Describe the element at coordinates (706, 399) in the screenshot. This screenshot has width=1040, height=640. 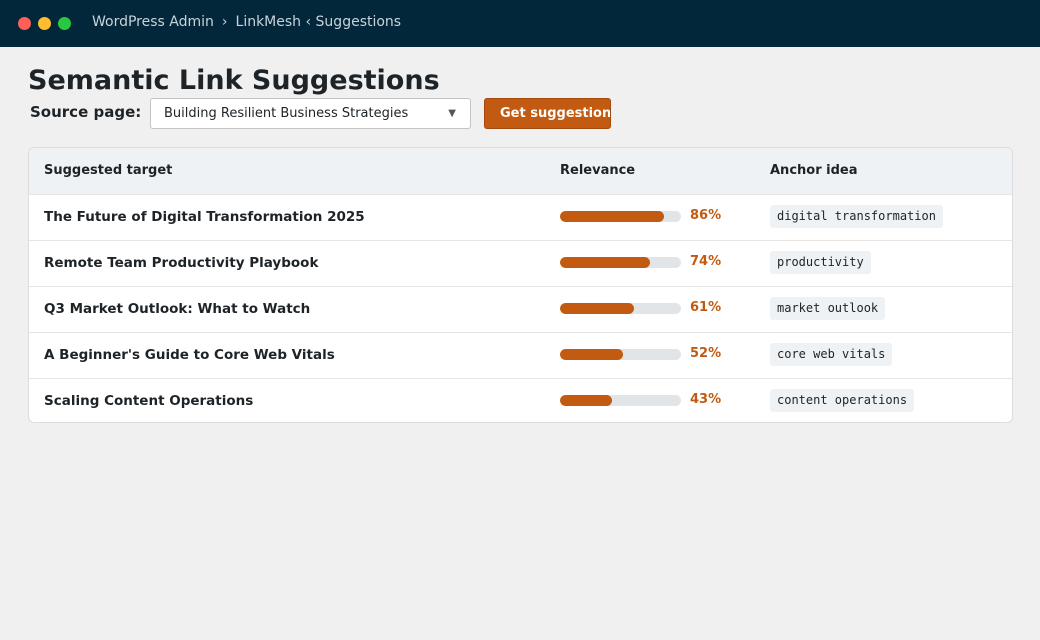
I see `relevance-percent: 43%` at that location.